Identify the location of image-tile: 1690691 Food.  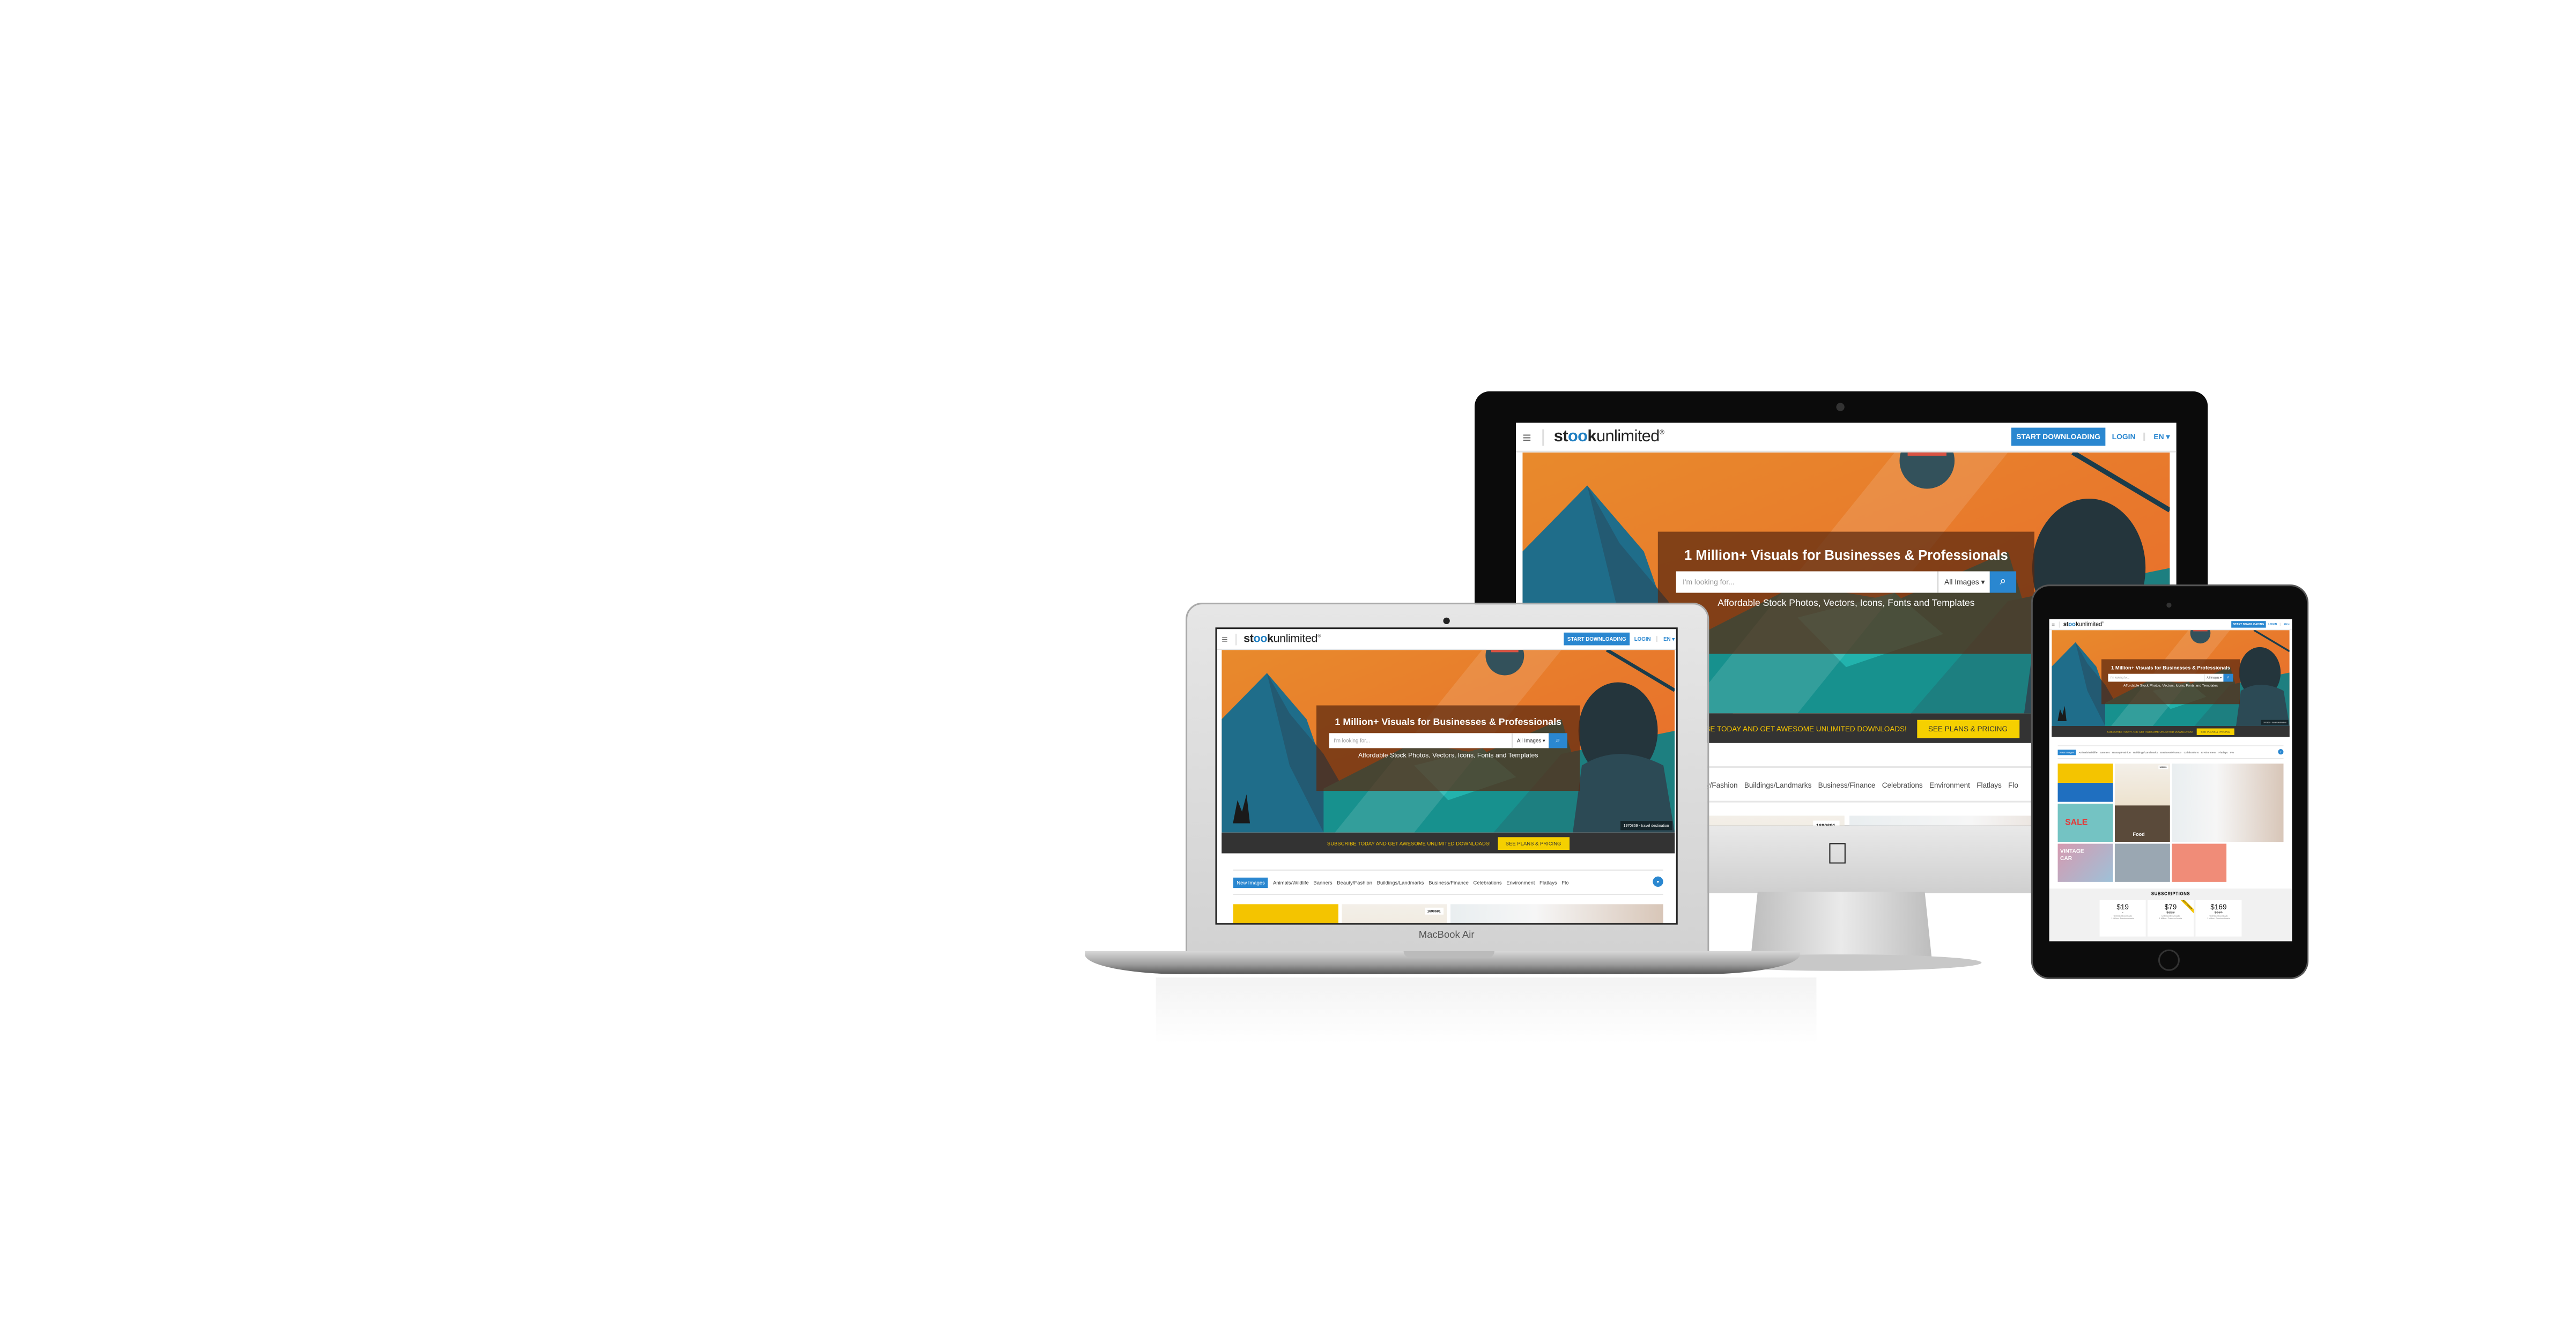
(2142, 803).